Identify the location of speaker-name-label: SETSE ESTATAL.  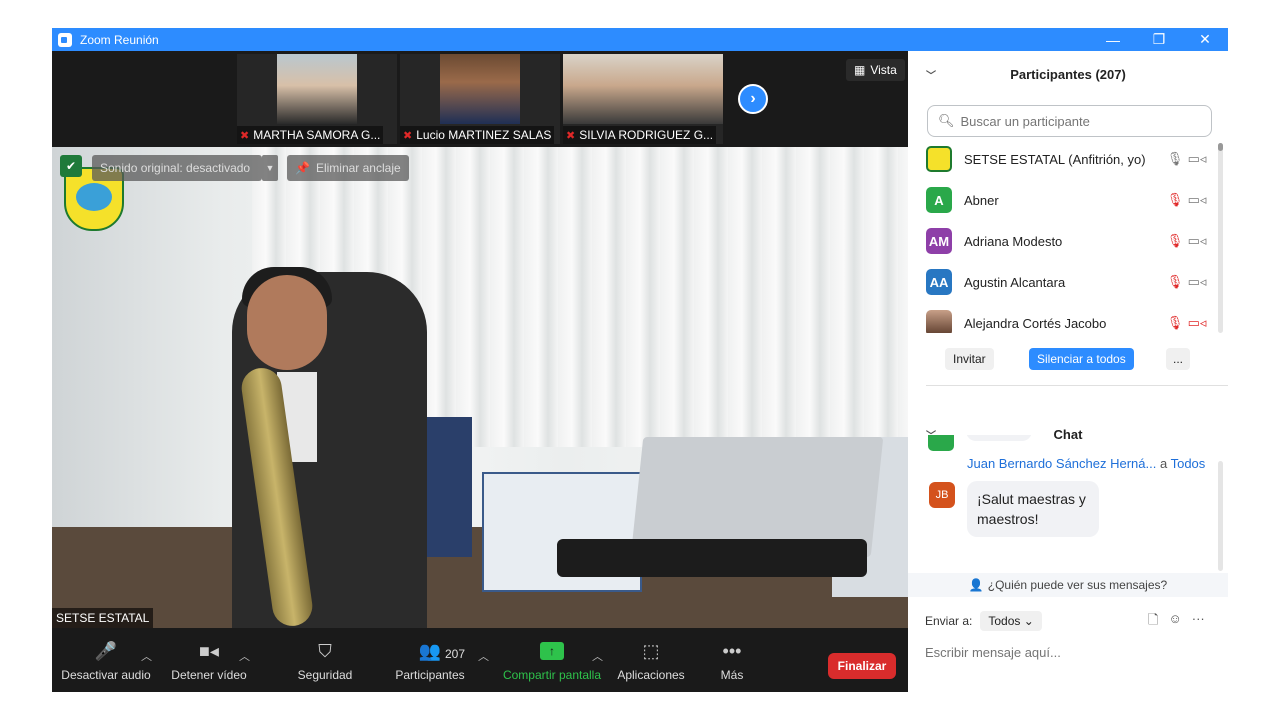
(103, 618).